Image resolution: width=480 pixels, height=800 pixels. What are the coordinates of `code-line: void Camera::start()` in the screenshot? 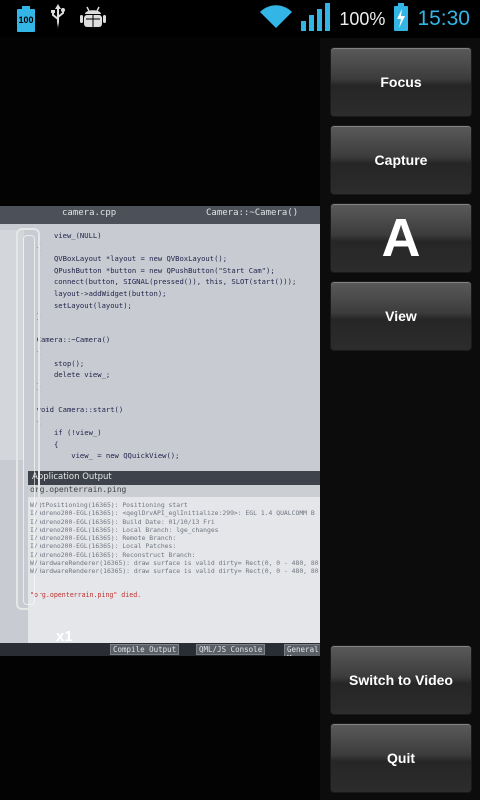 It's located at (76, 409).